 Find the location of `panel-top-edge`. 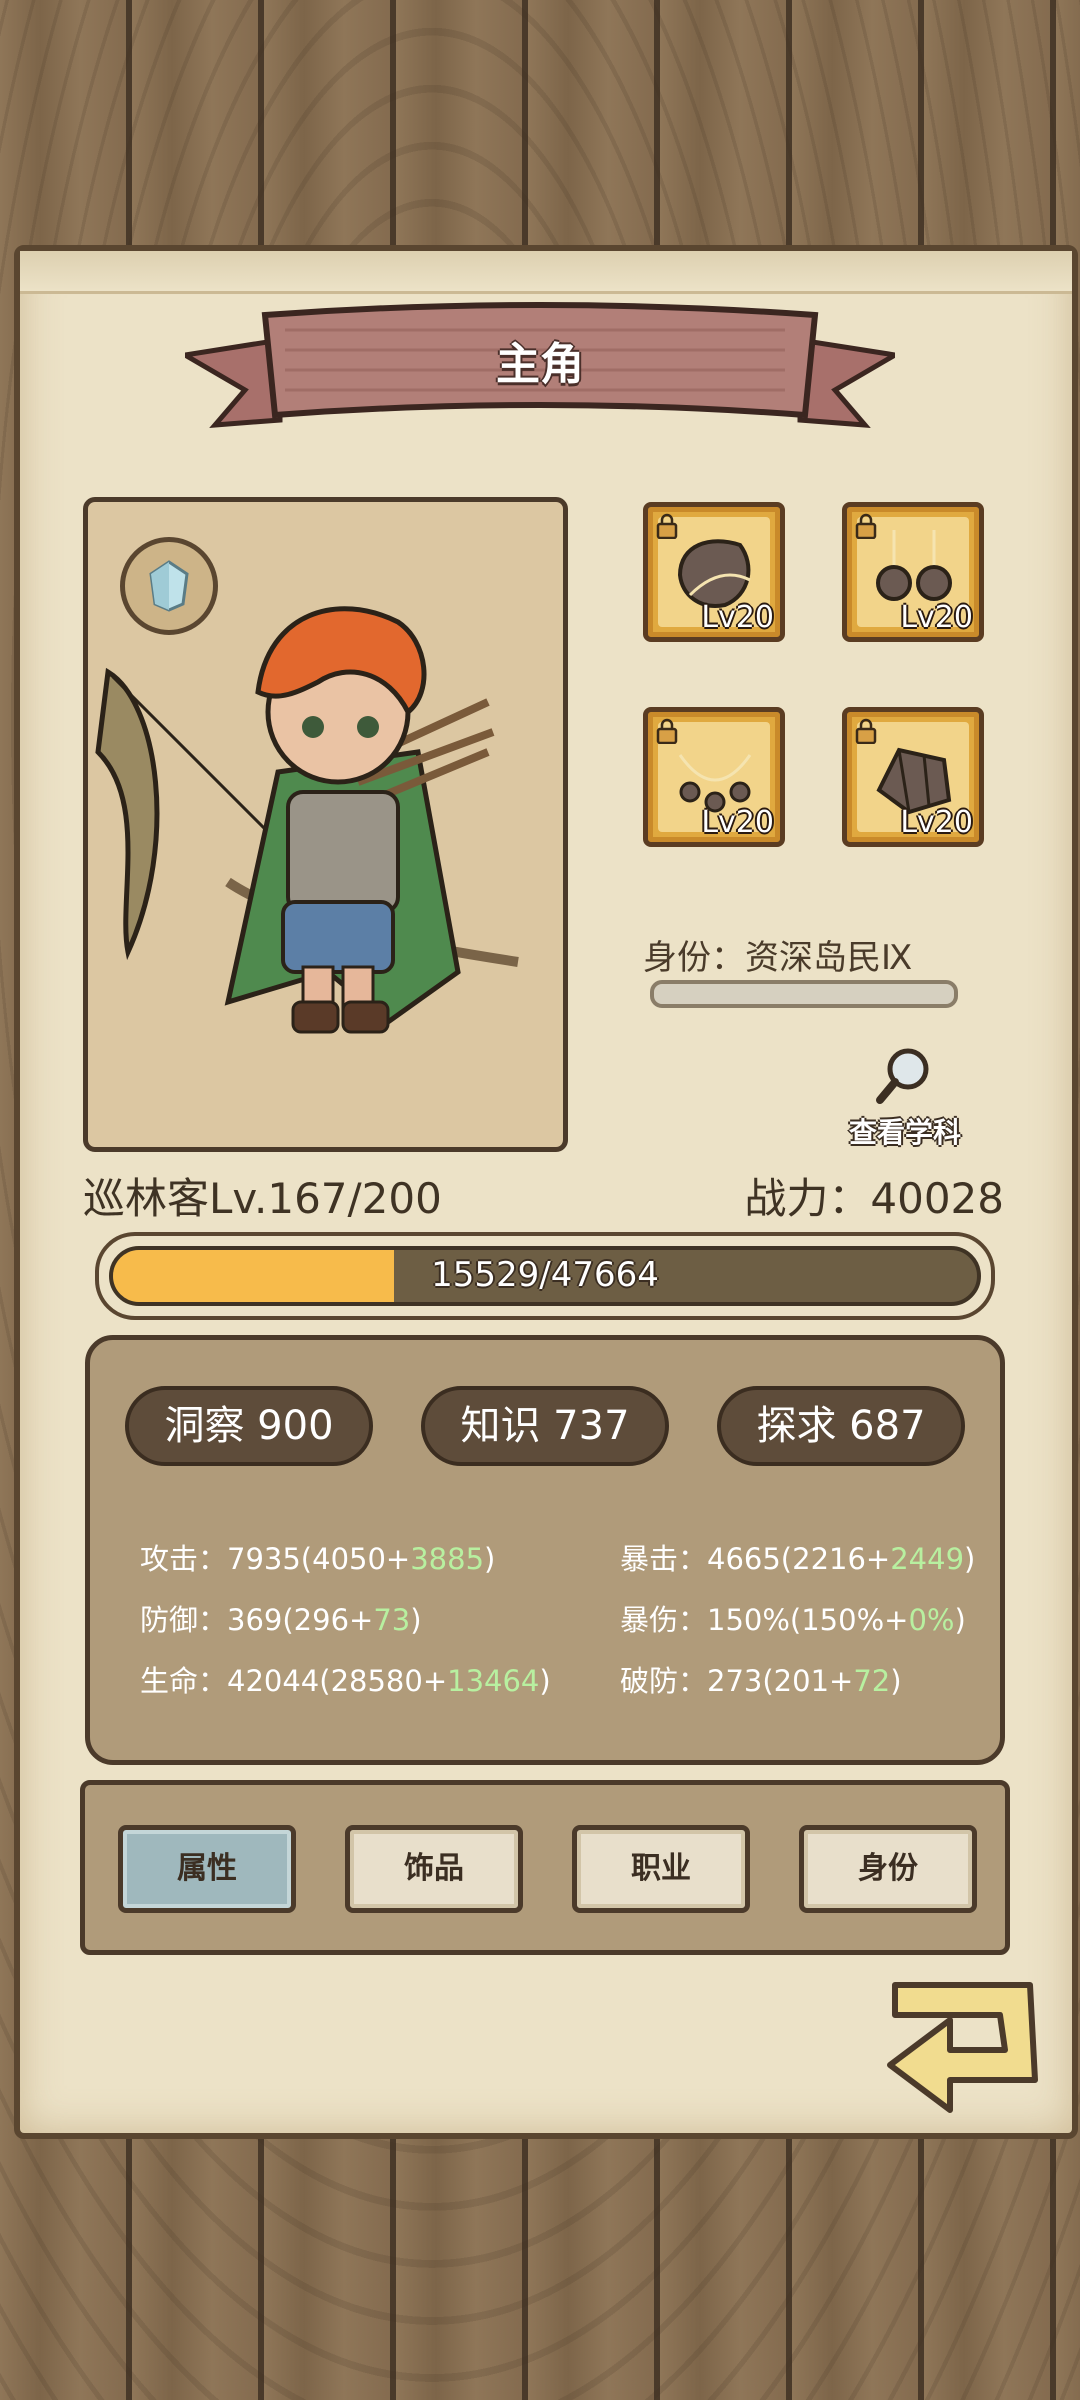

panel-top-edge is located at coordinates (546, 272).